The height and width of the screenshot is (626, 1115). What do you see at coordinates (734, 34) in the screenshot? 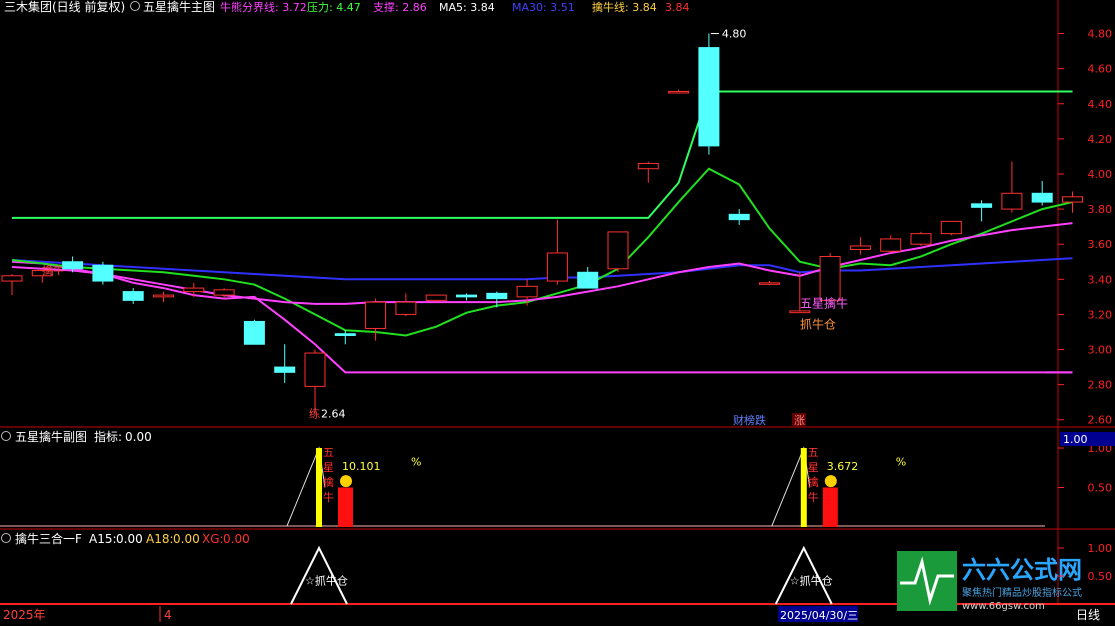
I see `high-label: 4.80` at bounding box center [734, 34].